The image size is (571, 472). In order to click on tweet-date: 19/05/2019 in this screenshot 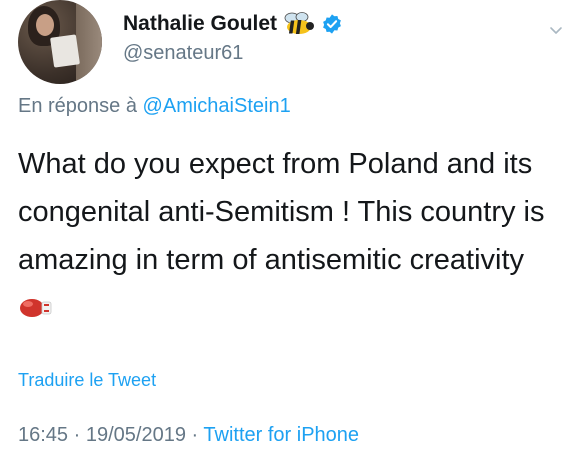, I will do `click(136, 435)`.